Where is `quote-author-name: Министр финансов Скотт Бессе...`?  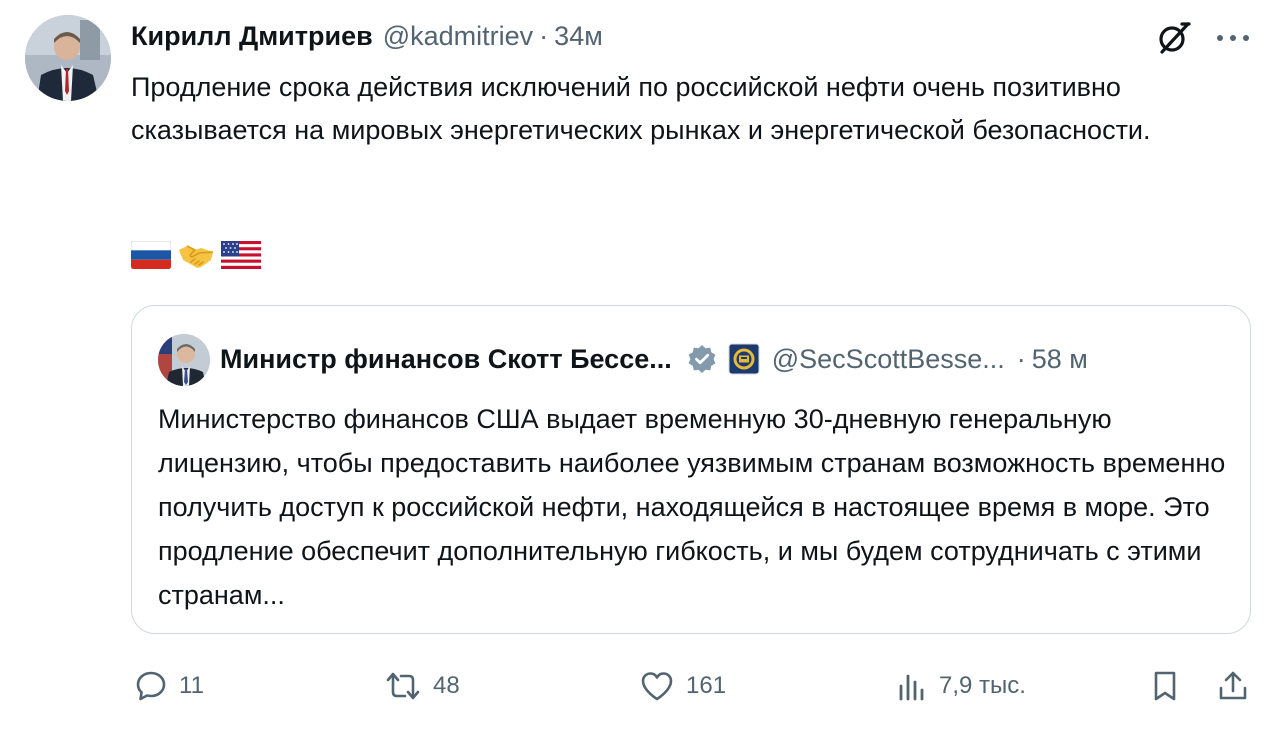
quote-author-name: Министр финансов Скотт Бессе... is located at coordinates (446, 359).